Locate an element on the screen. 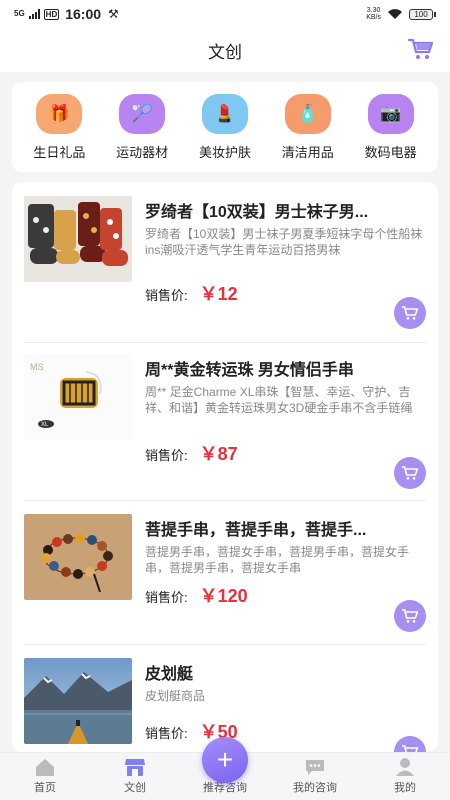 The width and height of the screenshot is (450, 800). cosmetics-icon: 💄 is located at coordinates (224, 113).